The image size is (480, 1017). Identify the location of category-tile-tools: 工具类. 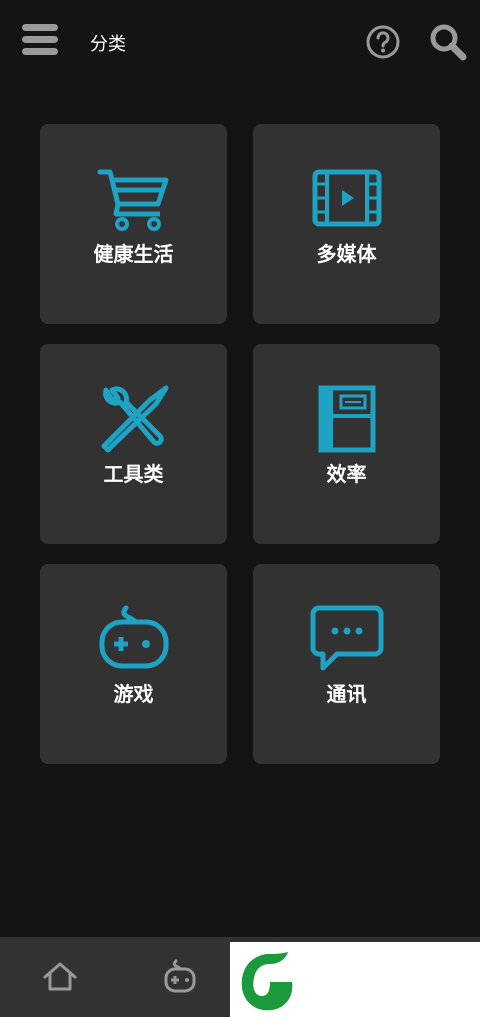
(133, 444).